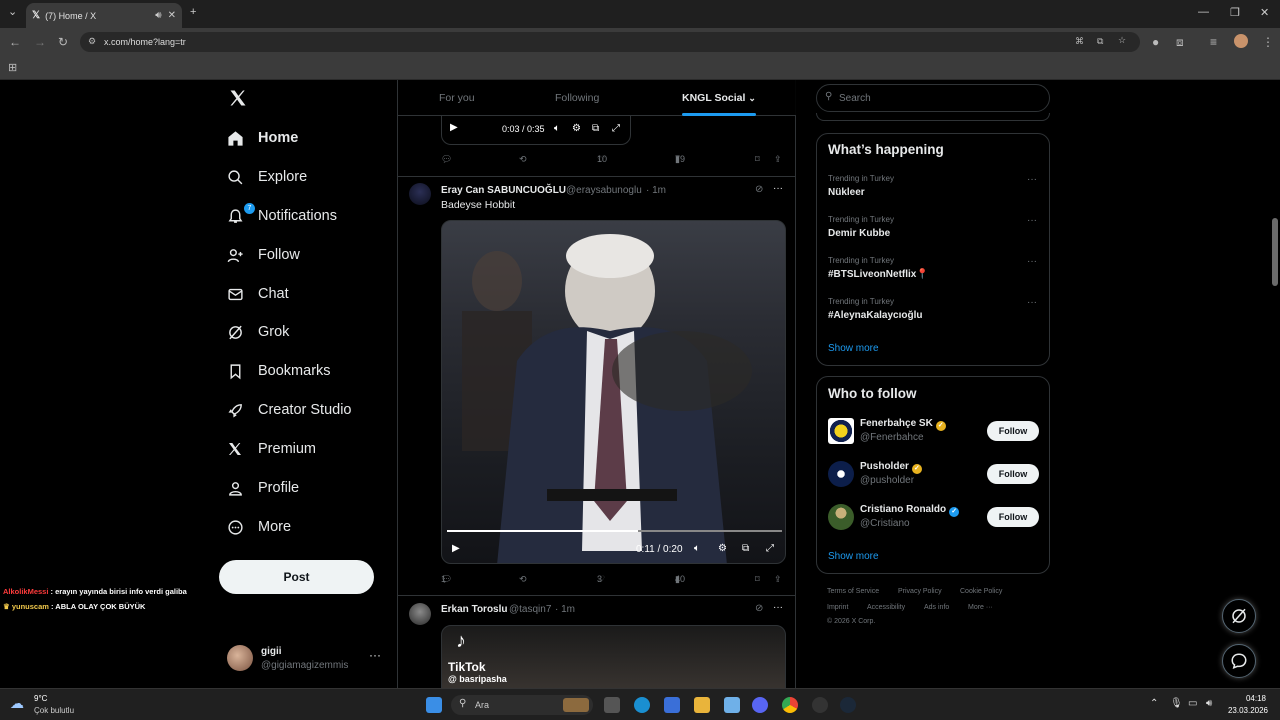 The height and width of the screenshot is (720, 1280). Describe the element at coordinates (672, 705) in the screenshot. I see `store-icon` at that location.